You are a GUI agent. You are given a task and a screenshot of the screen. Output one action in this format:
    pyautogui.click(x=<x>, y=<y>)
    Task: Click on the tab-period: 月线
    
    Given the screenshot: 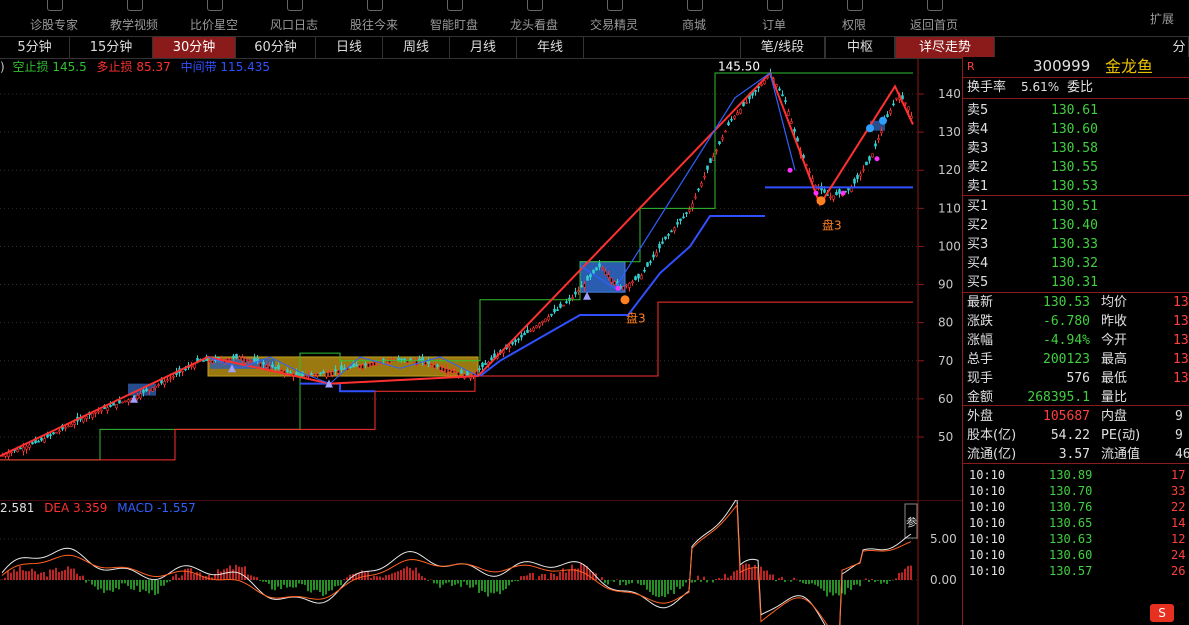 What is the action you would take?
    pyautogui.click(x=483, y=47)
    